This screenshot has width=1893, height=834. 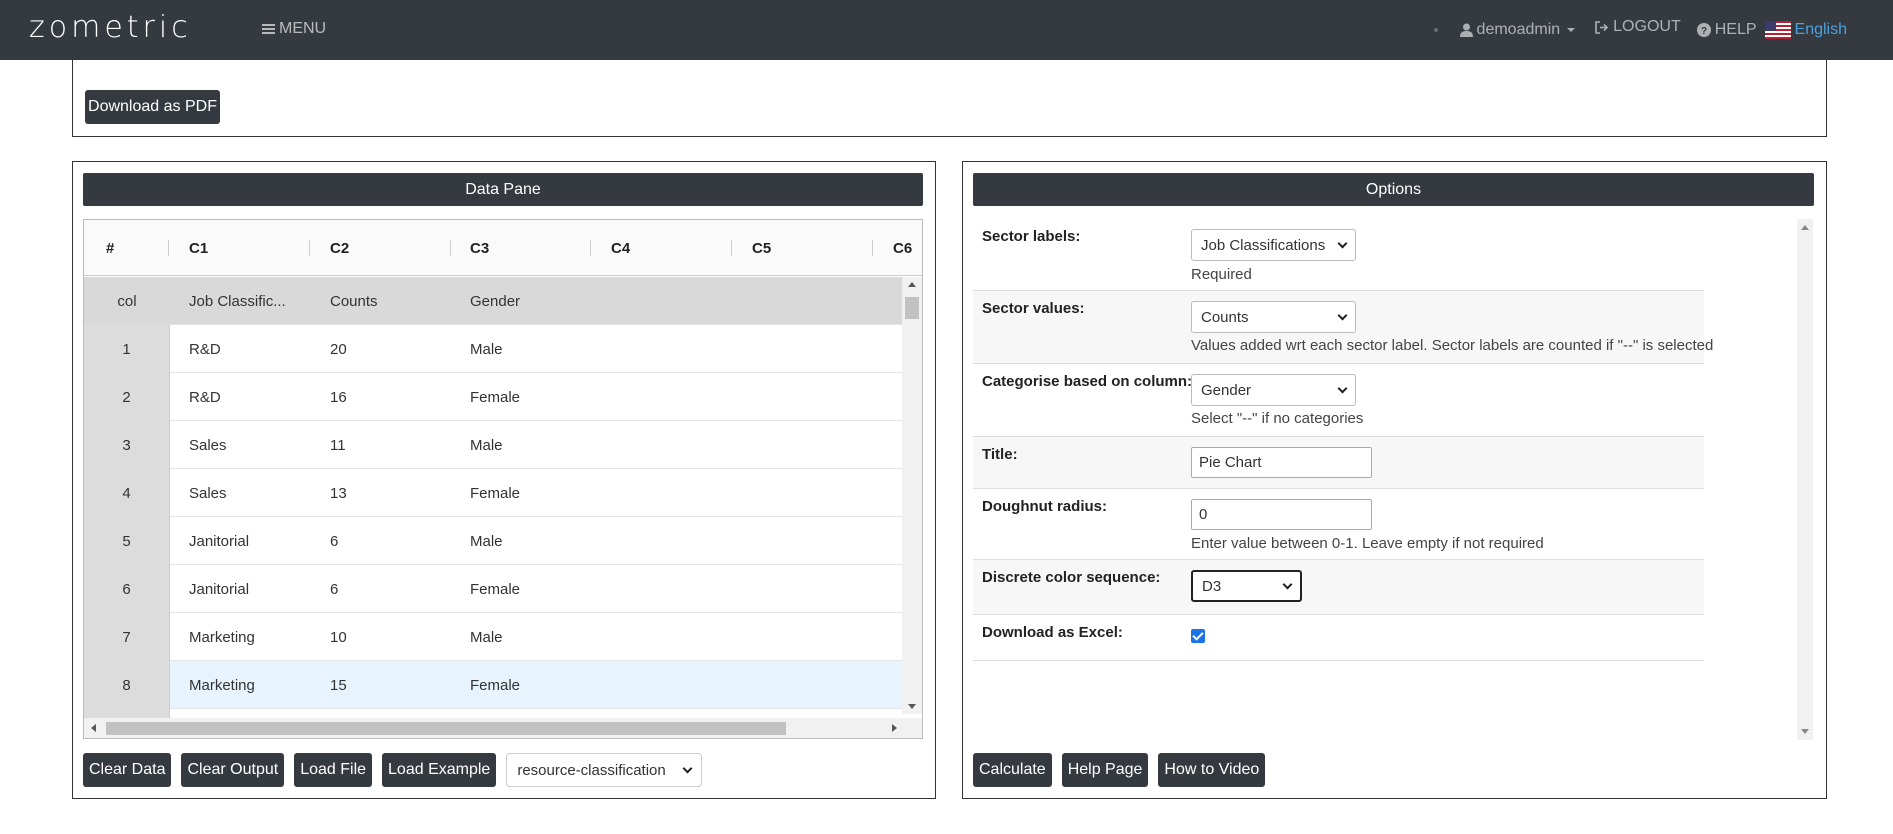 What do you see at coordinates (591, 770) in the screenshot?
I see `example-select-value: resource-classification` at bounding box center [591, 770].